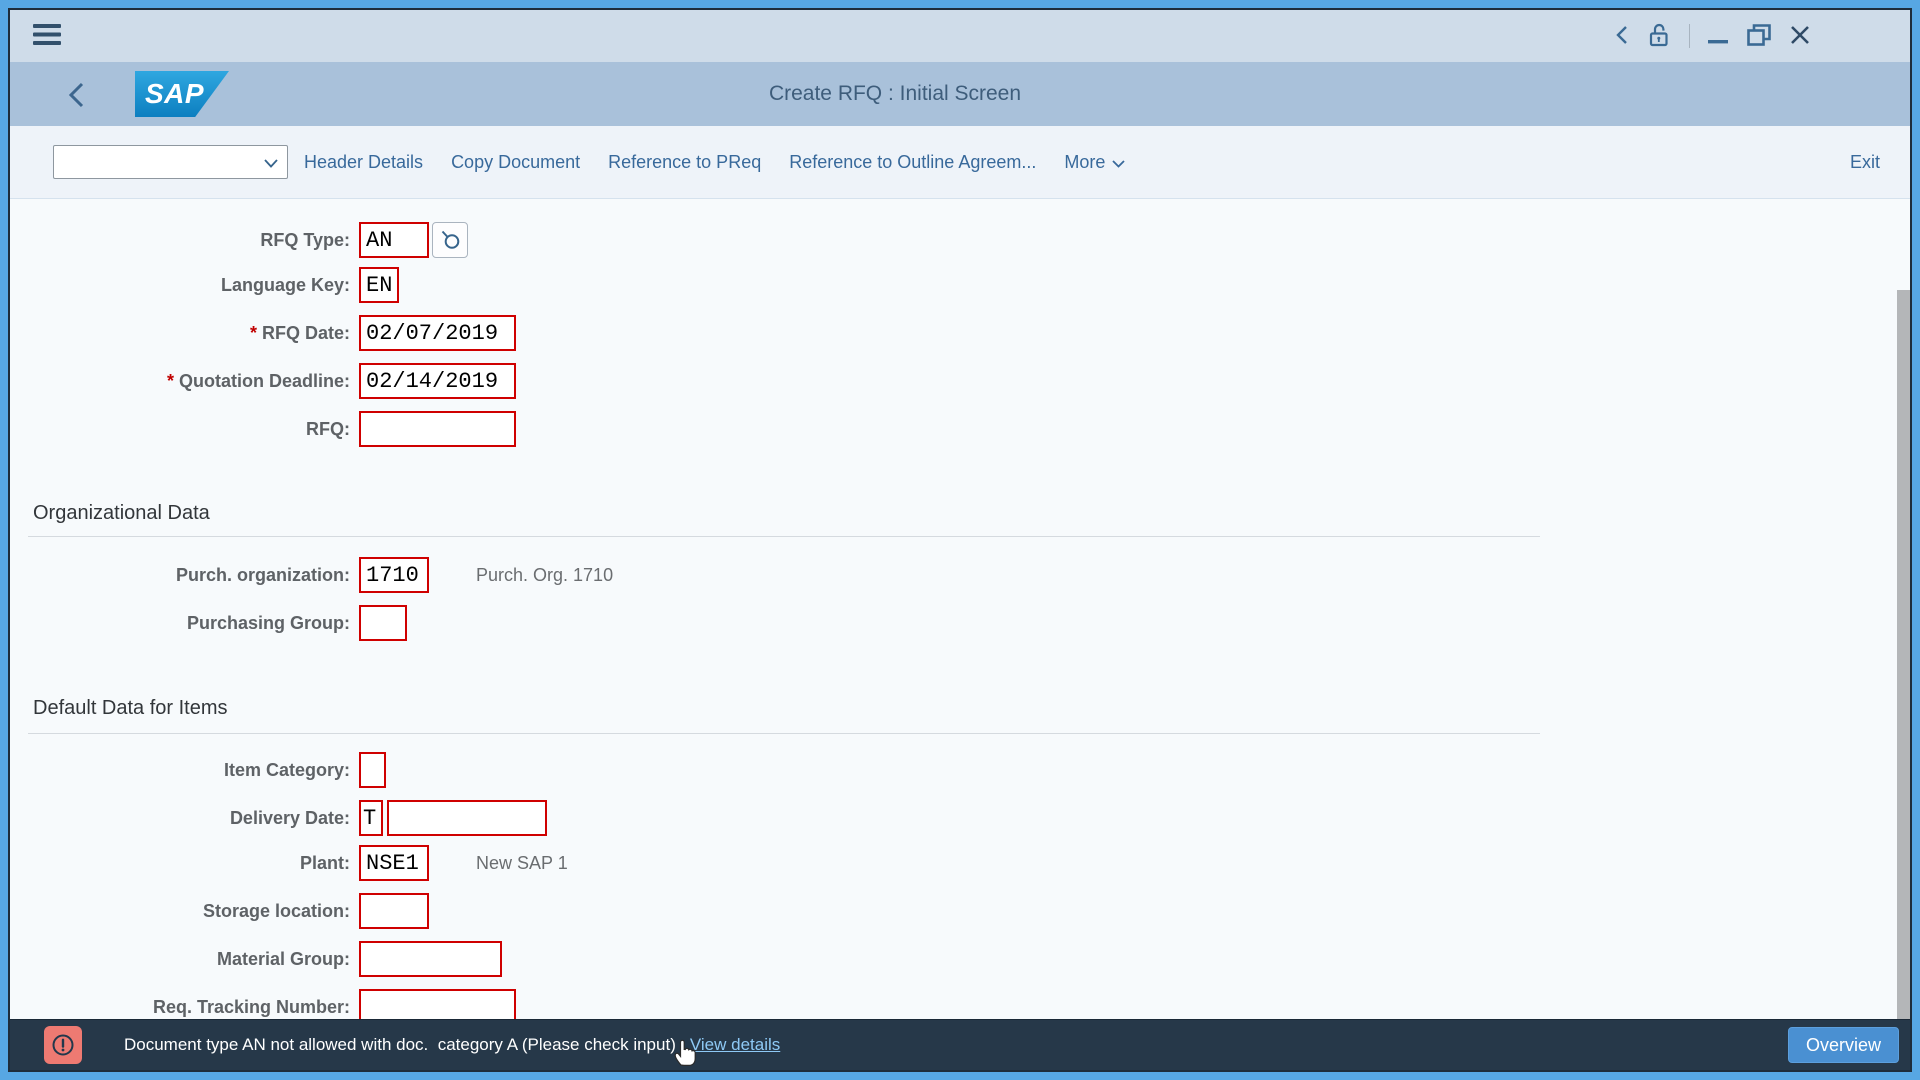 The height and width of the screenshot is (1080, 1920). I want to click on quotation-deadline-input, so click(437, 381).